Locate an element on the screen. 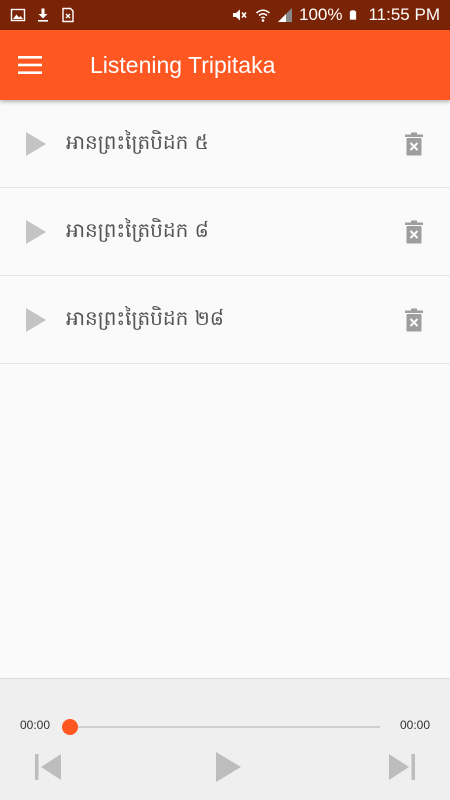  sim-icon is located at coordinates (68, 15).